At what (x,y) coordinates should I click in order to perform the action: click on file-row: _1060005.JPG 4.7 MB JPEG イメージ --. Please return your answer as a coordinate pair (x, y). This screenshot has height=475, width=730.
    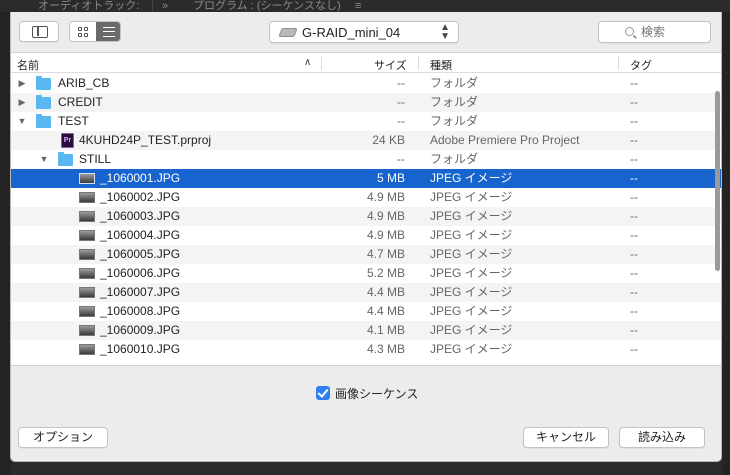
    Looking at the image, I should click on (366, 254).